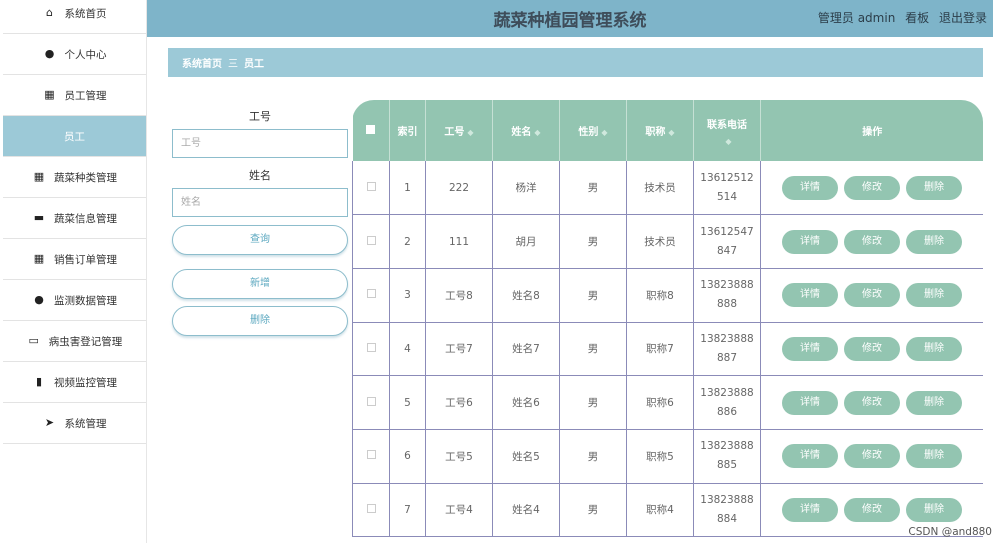  I want to click on delete-button: 删除, so click(260, 321).